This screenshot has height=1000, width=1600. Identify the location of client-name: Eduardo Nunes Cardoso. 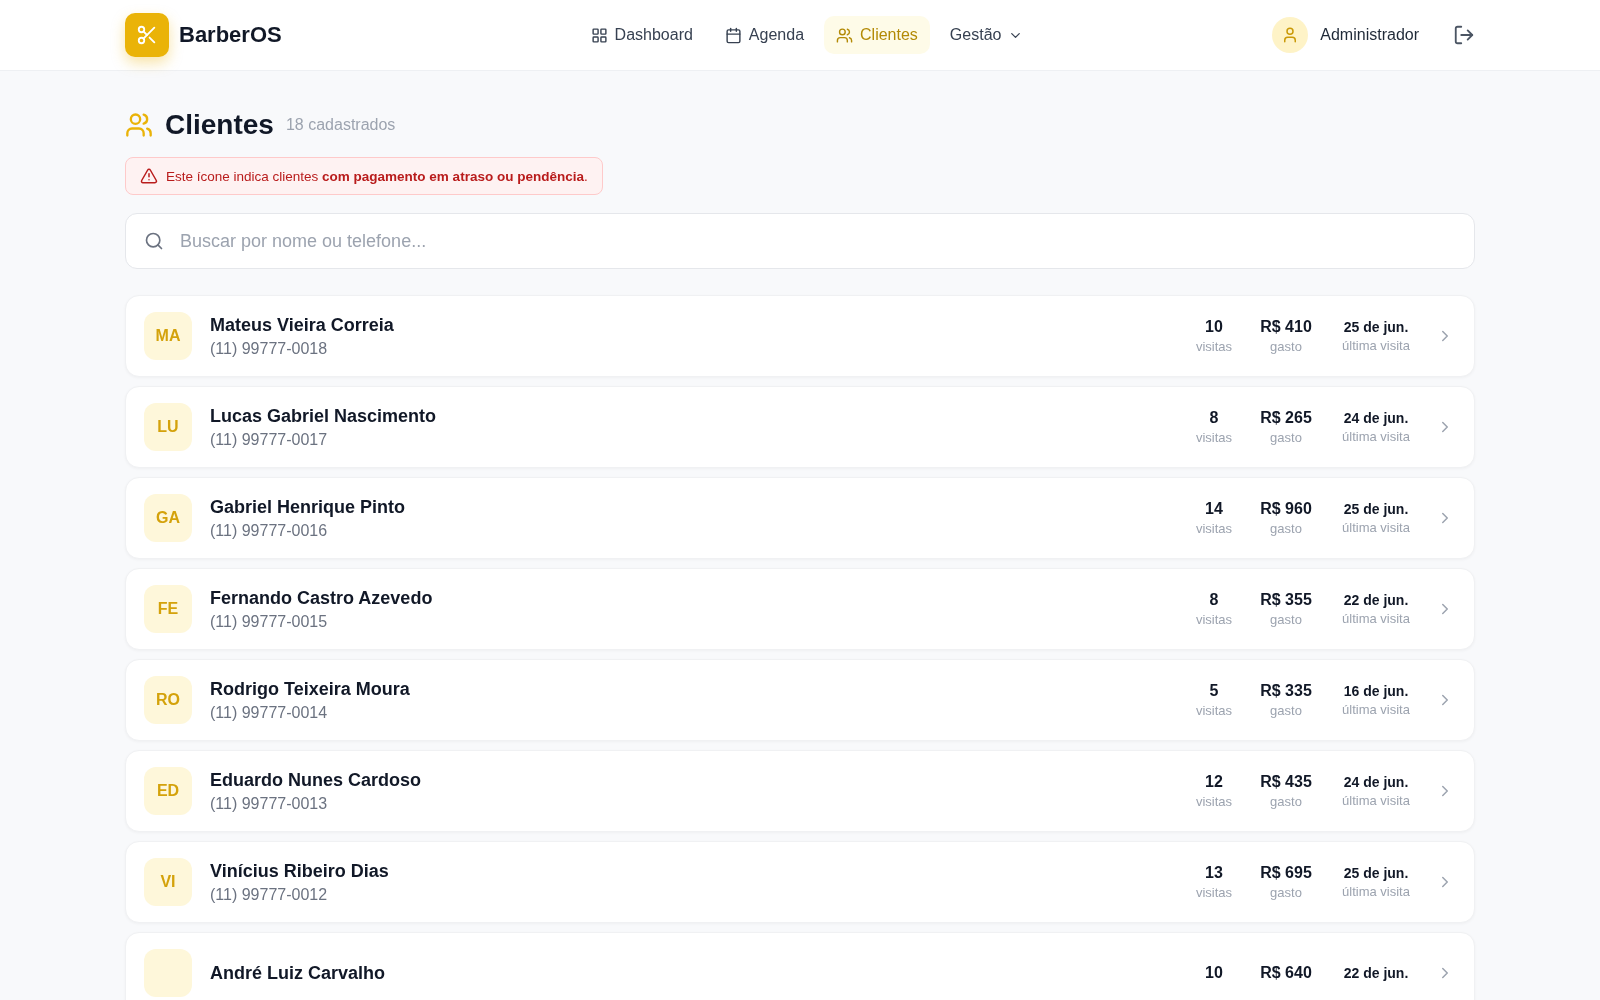
(316, 780).